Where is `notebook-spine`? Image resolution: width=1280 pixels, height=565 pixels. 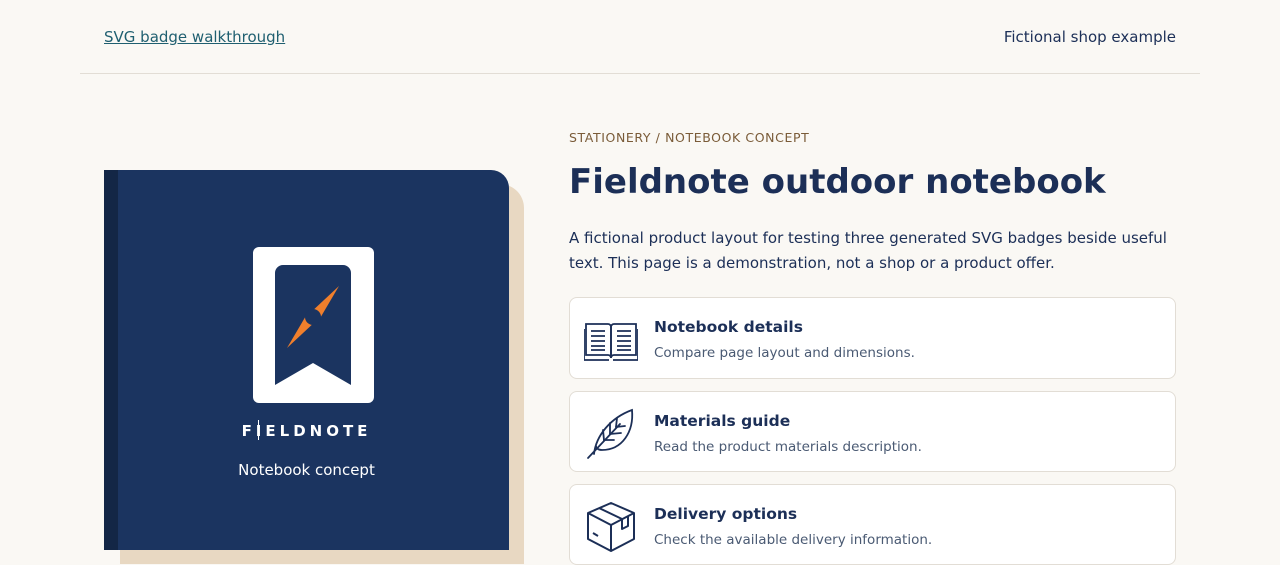 notebook-spine is located at coordinates (111, 360).